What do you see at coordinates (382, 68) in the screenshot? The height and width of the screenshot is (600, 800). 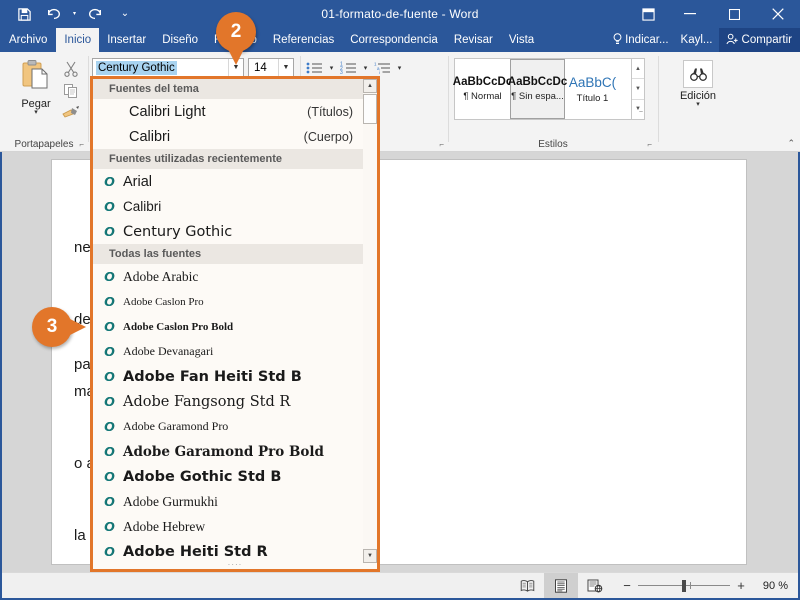 I see `multilevel-list-icon: 1ai` at bounding box center [382, 68].